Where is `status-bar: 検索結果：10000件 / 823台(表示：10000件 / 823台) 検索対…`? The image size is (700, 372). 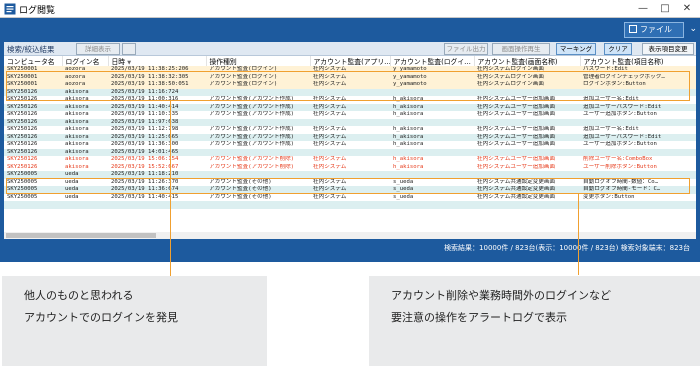
status-bar: 検索結果：10000件 / 823台(表示：10000件 / 823台) 検索対… is located at coordinates (350, 247).